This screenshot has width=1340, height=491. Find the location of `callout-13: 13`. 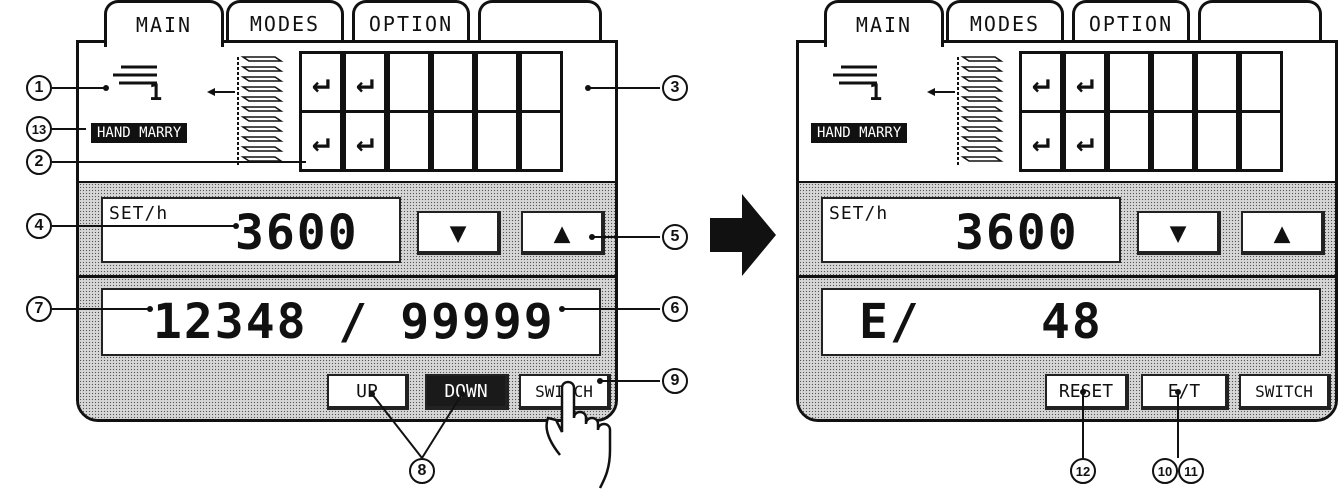

callout-13: 13 is located at coordinates (39, 129).